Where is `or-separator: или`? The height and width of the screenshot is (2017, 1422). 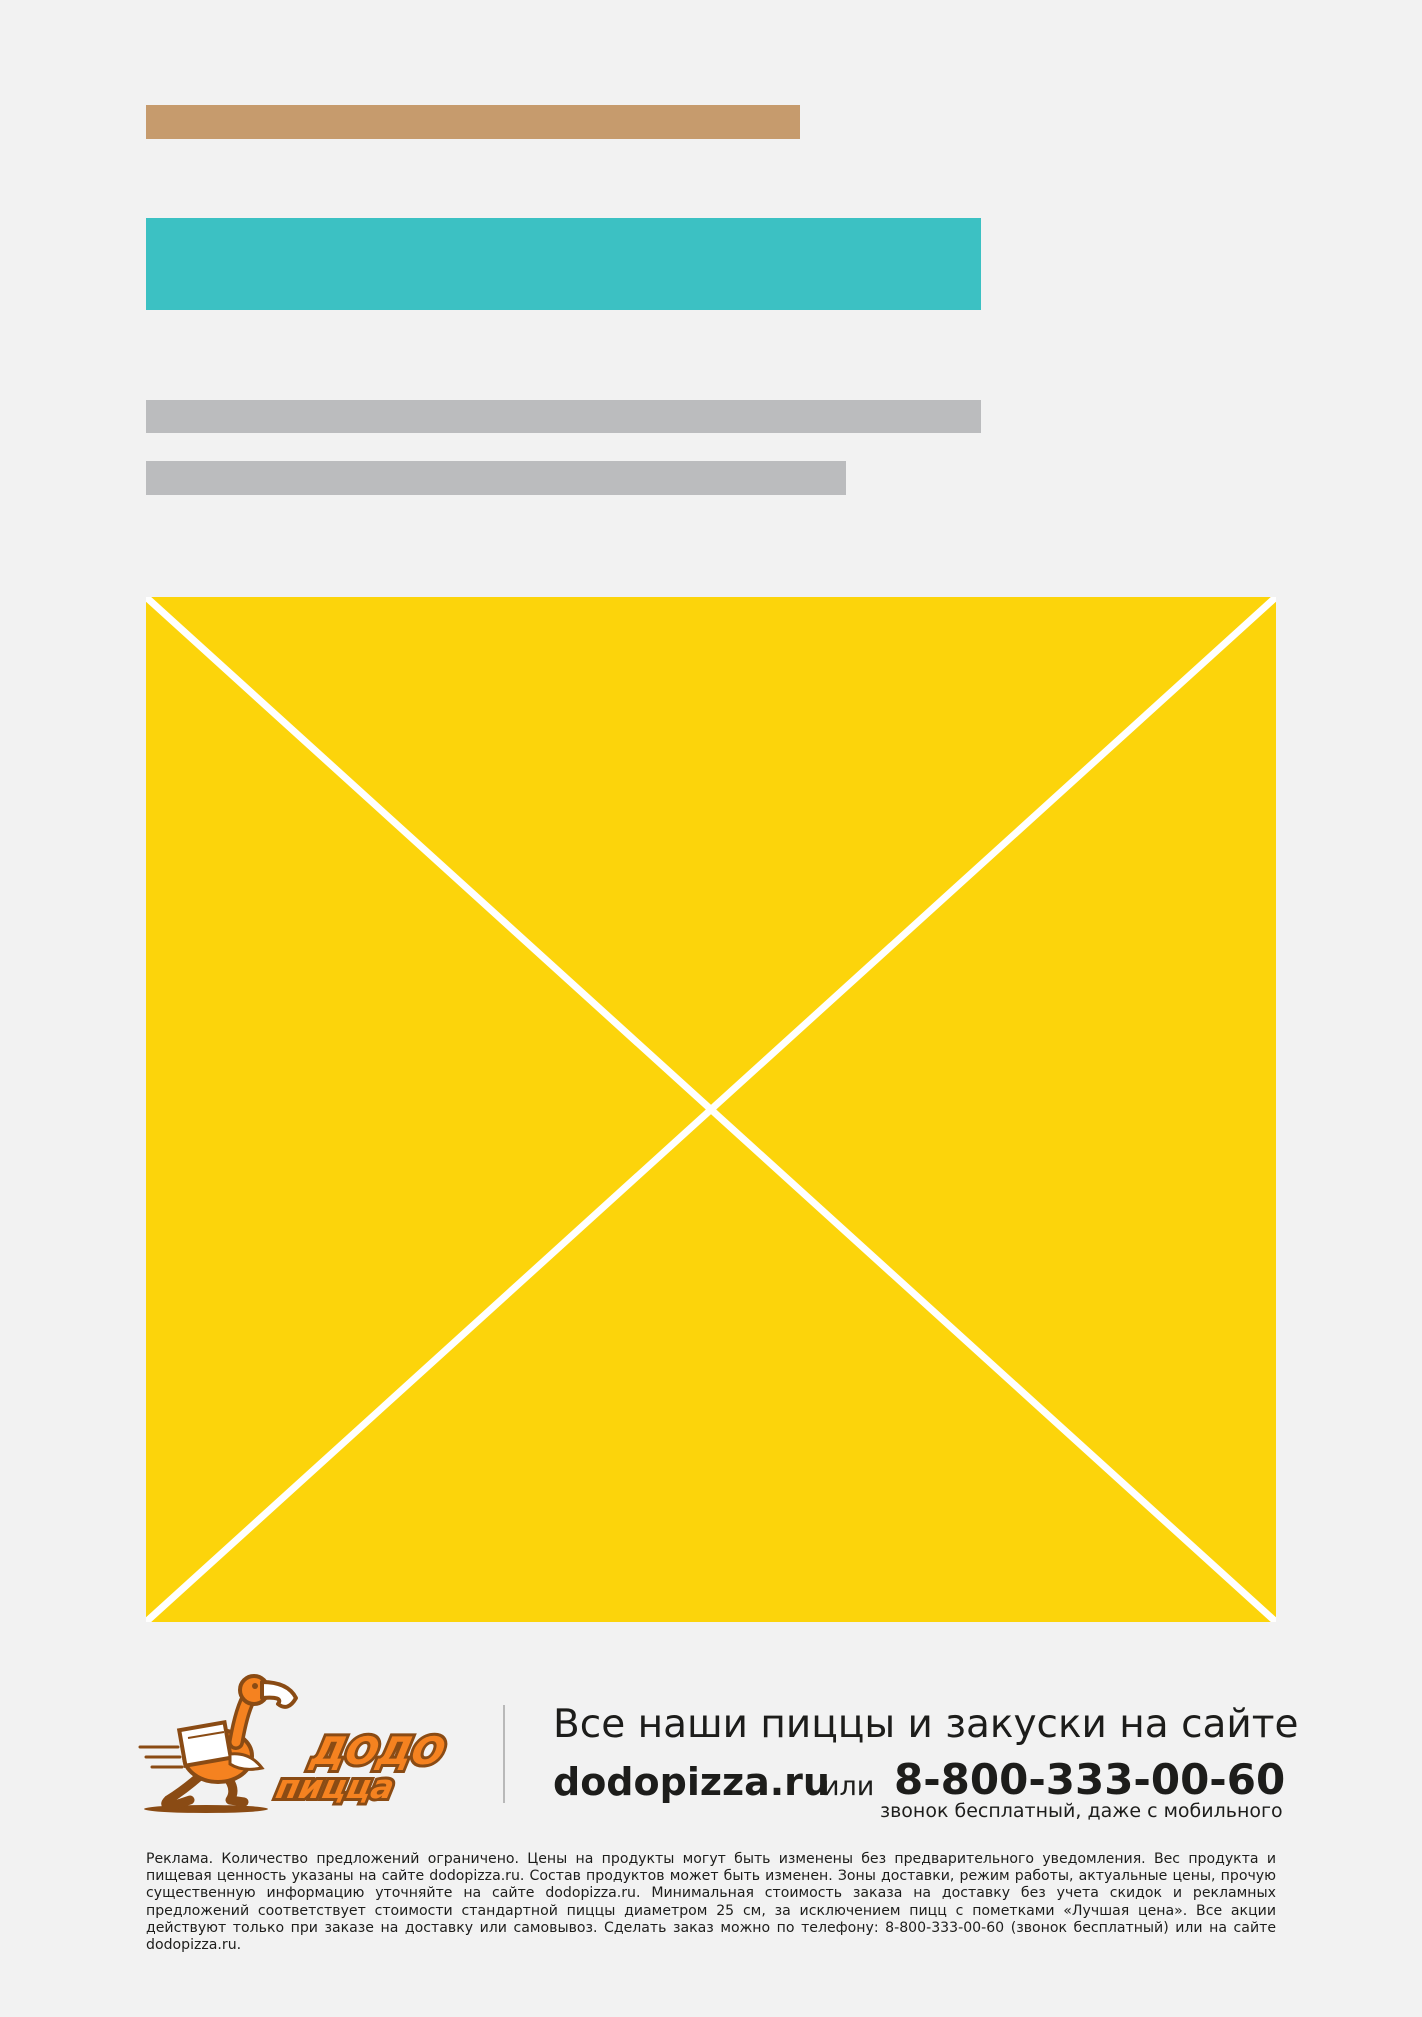 or-separator: или is located at coordinates (848, 1786).